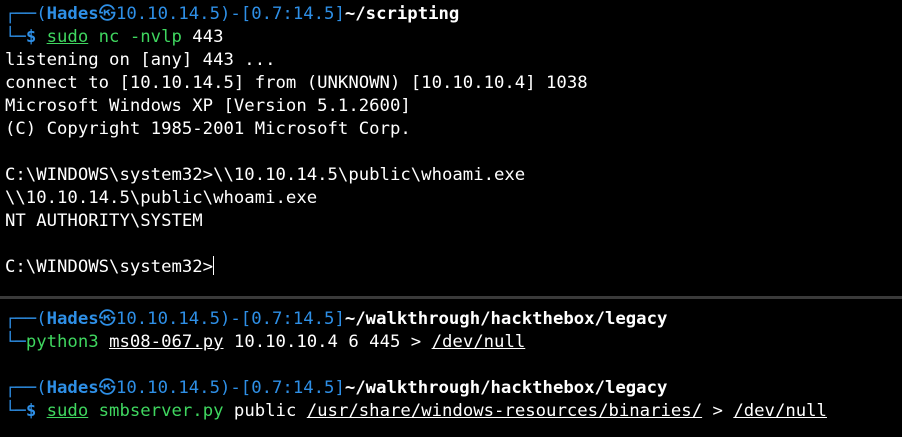 The image size is (902, 437). What do you see at coordinates (718, 411) in the screenshot?
I see `command-gt: >` at bounding box center [718, 411].